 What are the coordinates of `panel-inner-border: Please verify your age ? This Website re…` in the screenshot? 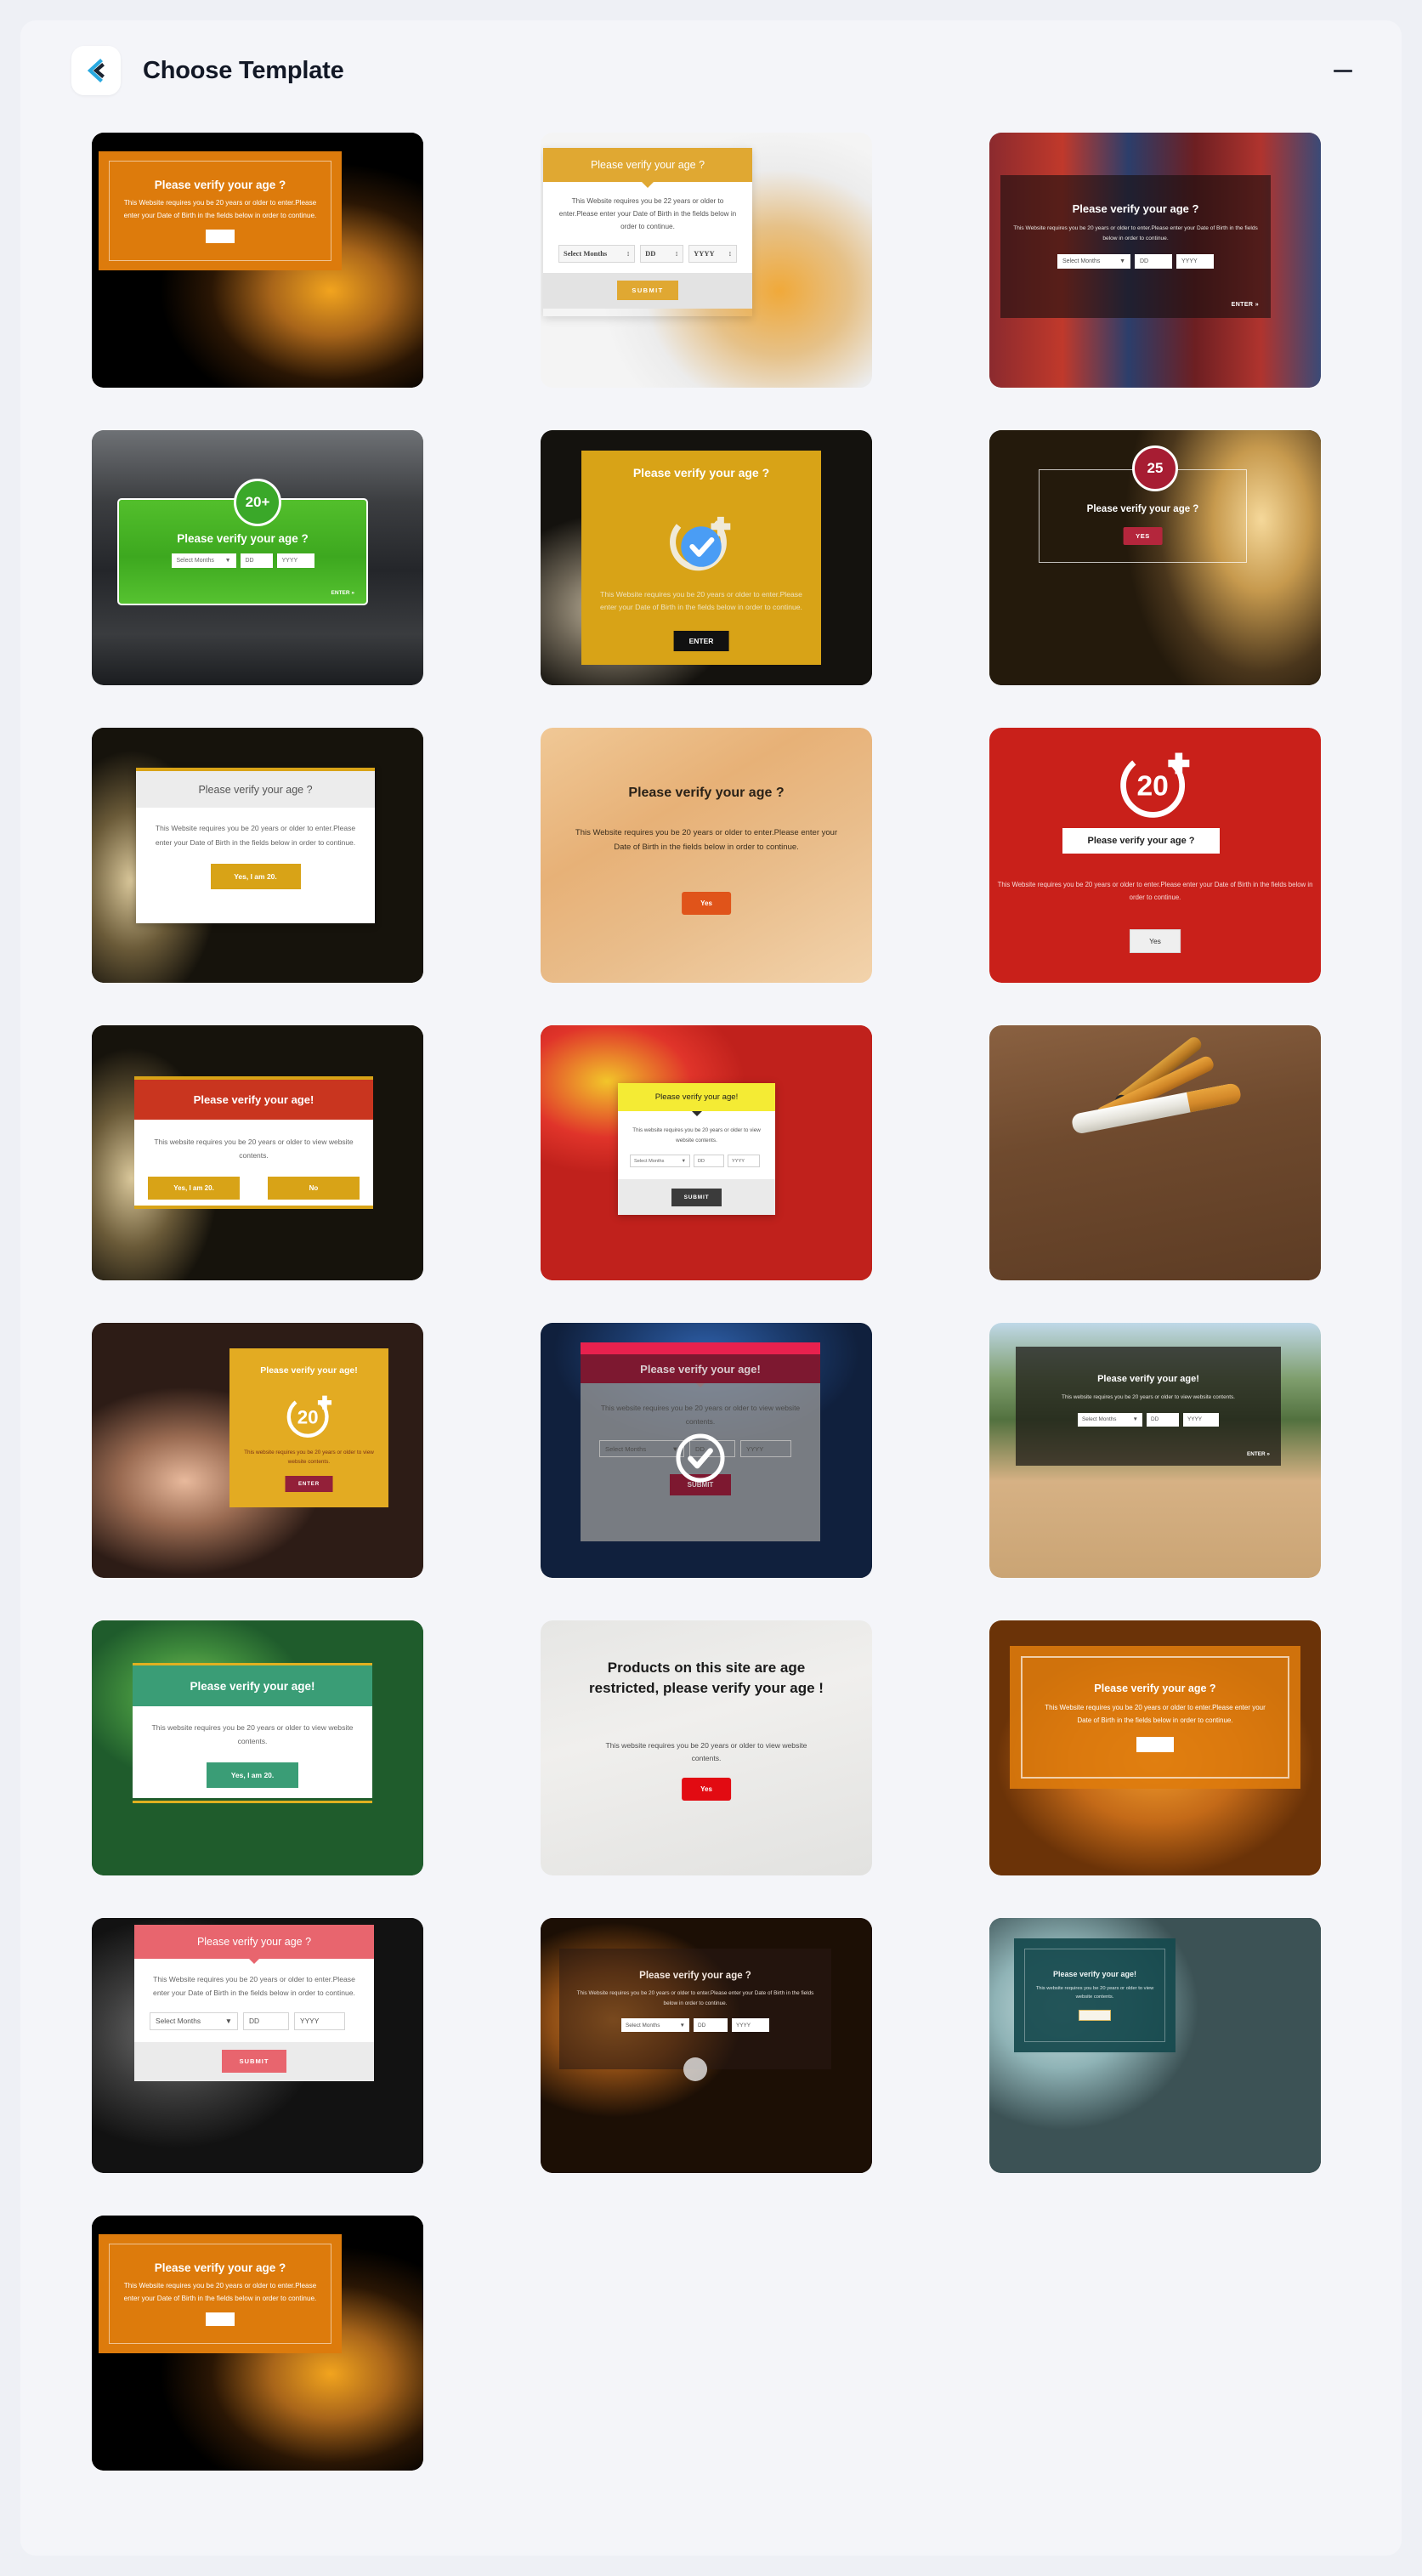 It's located at (220, 2294).